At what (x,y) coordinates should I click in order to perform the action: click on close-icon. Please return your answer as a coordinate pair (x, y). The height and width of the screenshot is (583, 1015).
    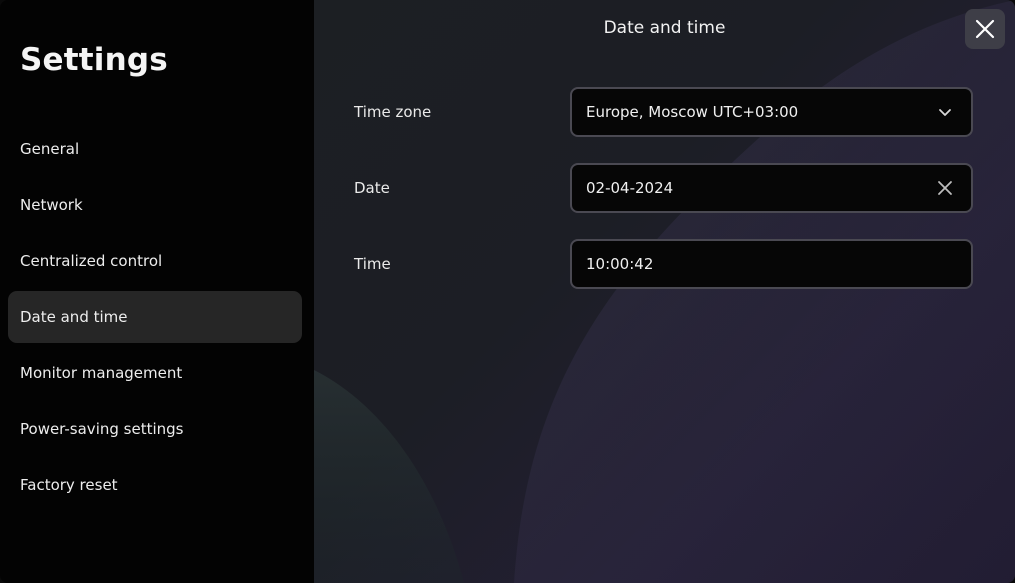
    Looking at the image, I should click on (985, 29).